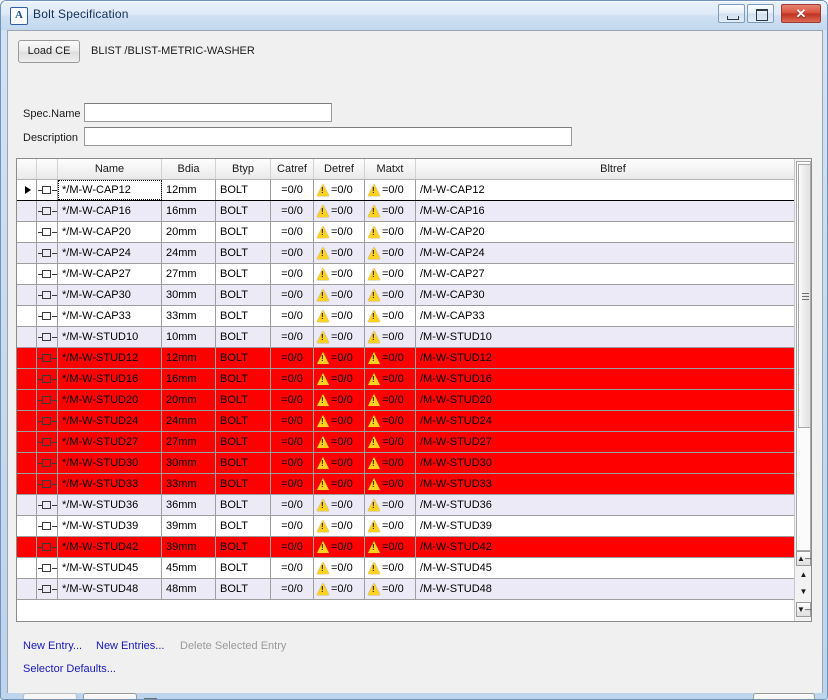 The width and height of the screenshot is (828, 700). What do you see at coordinates (613, 463) in the screenshot?
I see `cell-bltref: /M-W-STUD30` at bounding box center [613, 463].